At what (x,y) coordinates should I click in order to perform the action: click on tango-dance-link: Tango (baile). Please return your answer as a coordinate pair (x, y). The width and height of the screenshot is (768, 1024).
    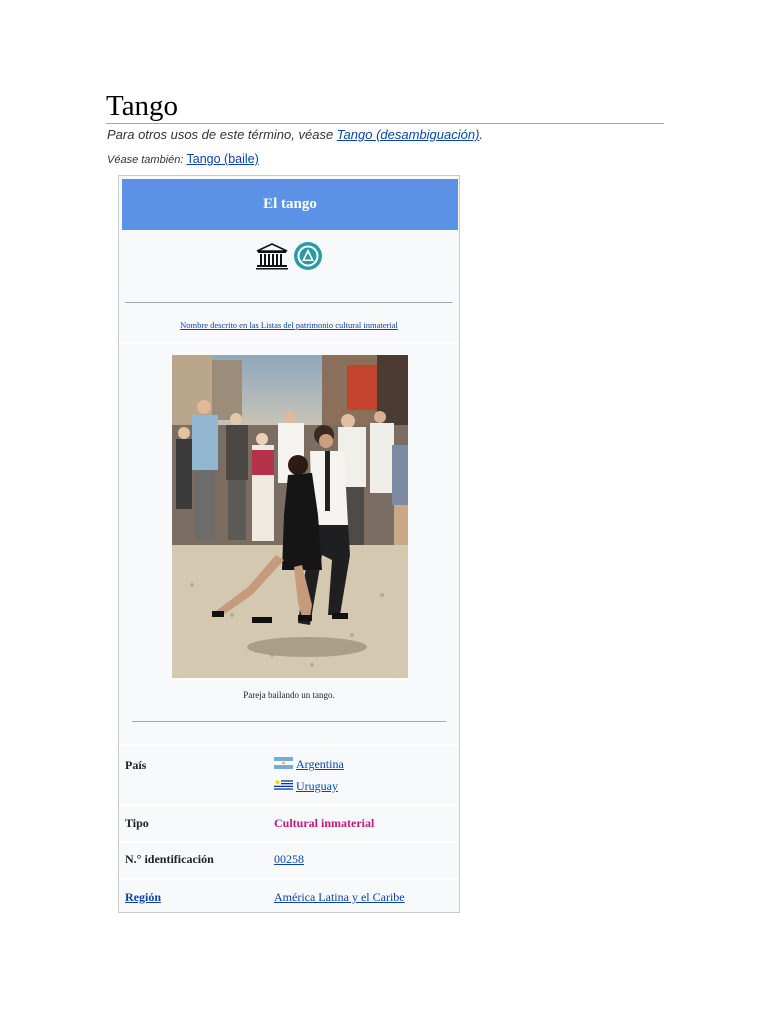
    Looking at the image, I should click on (223, 159).